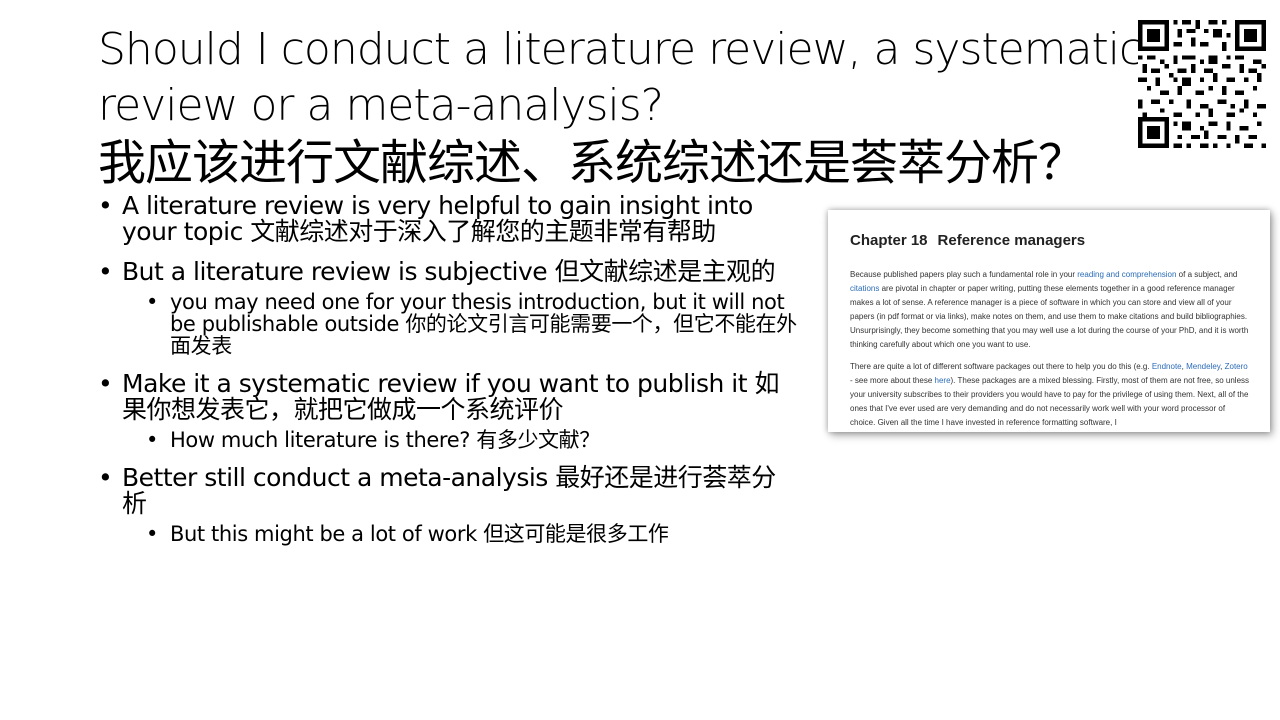 This screenshot has height=720, width=1280. I want to click on link-endnote: Endnote, so click(1167, 366).